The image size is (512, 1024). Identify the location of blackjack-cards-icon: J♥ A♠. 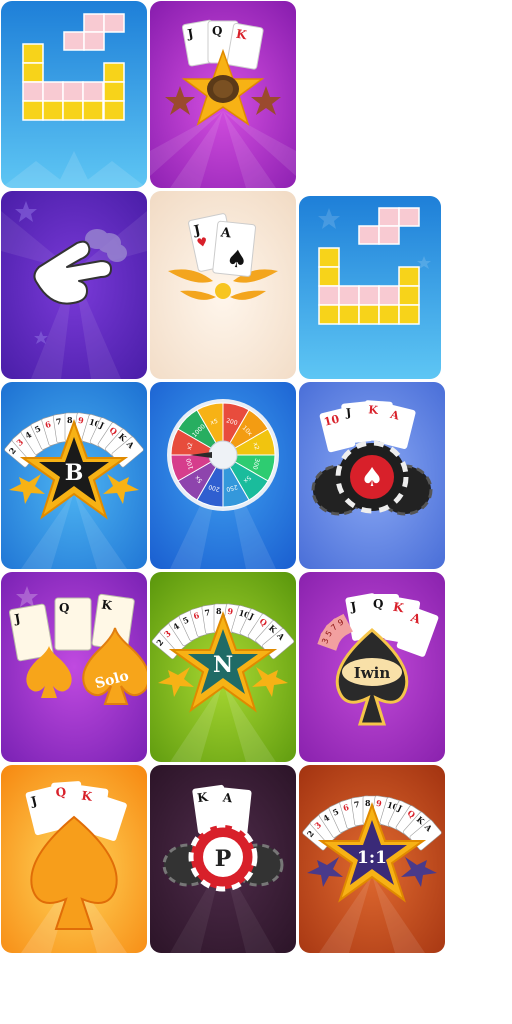
(223, 285).